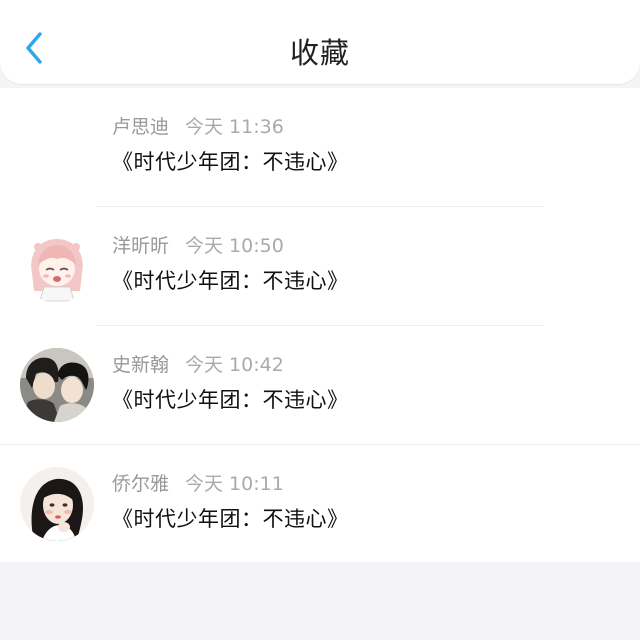 The width and height of the screenshot is (640, 640). Describe the element at coordinates (319, 53) in the screenshot. I see `page-title: 收藏` at that location.